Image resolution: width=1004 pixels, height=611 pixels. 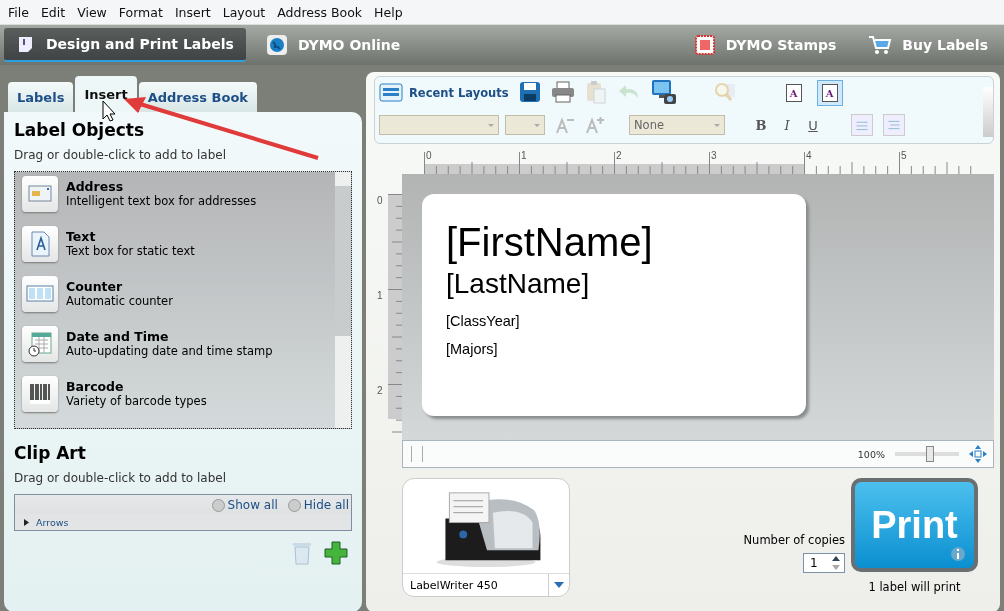 What do you see at coordinates (836, 563) in the screenshot?
I see `spinner-arrows-icon` at bounding box center [836, 563].